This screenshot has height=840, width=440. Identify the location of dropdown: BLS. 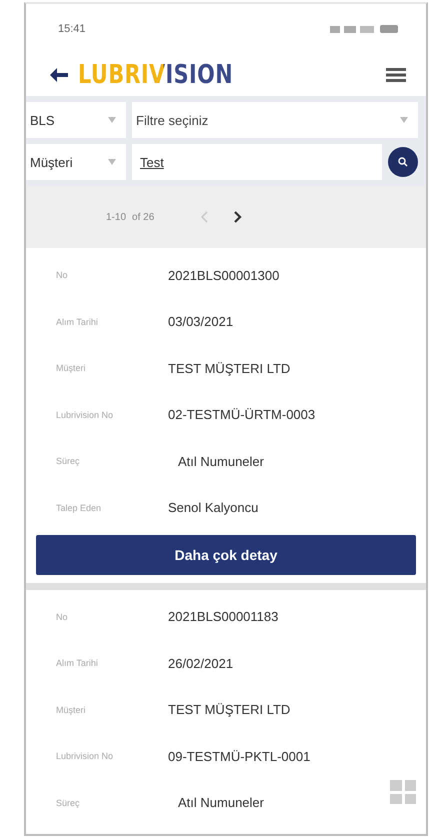
(76, 120).